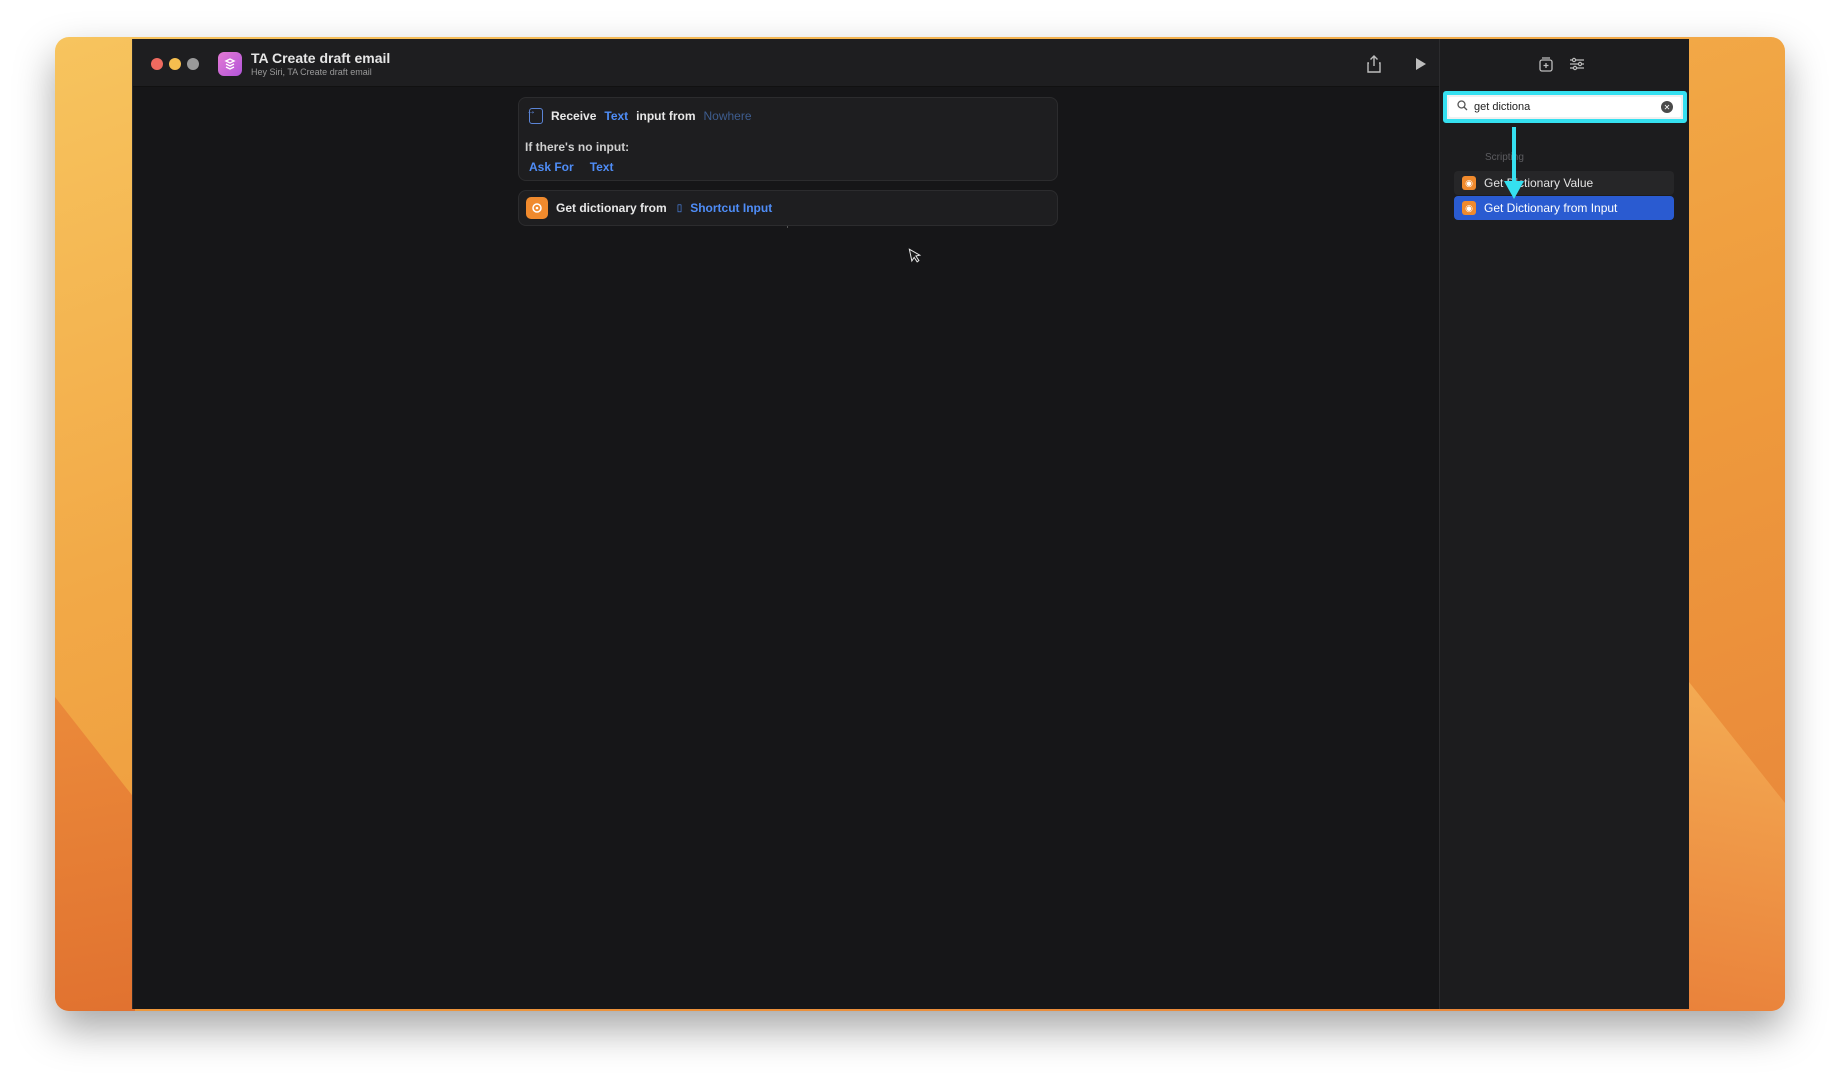 This screenshot has height=1084, width=1840. I want to click on result-label: Get Dictionary Value, so click(1539, 183).